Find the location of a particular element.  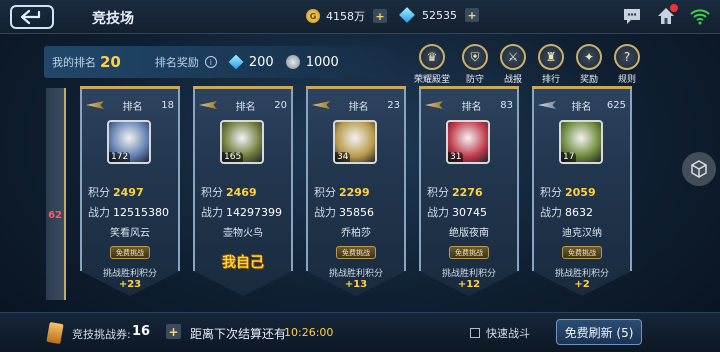

rank-reward-label: 排名奖励 is located at coordinates (176, 62).